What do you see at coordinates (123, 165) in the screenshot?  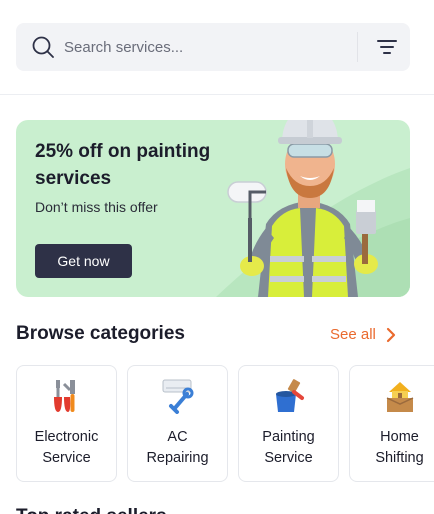 I see `banner-title: 25% off on painting services` at bounding box center [123, 165].